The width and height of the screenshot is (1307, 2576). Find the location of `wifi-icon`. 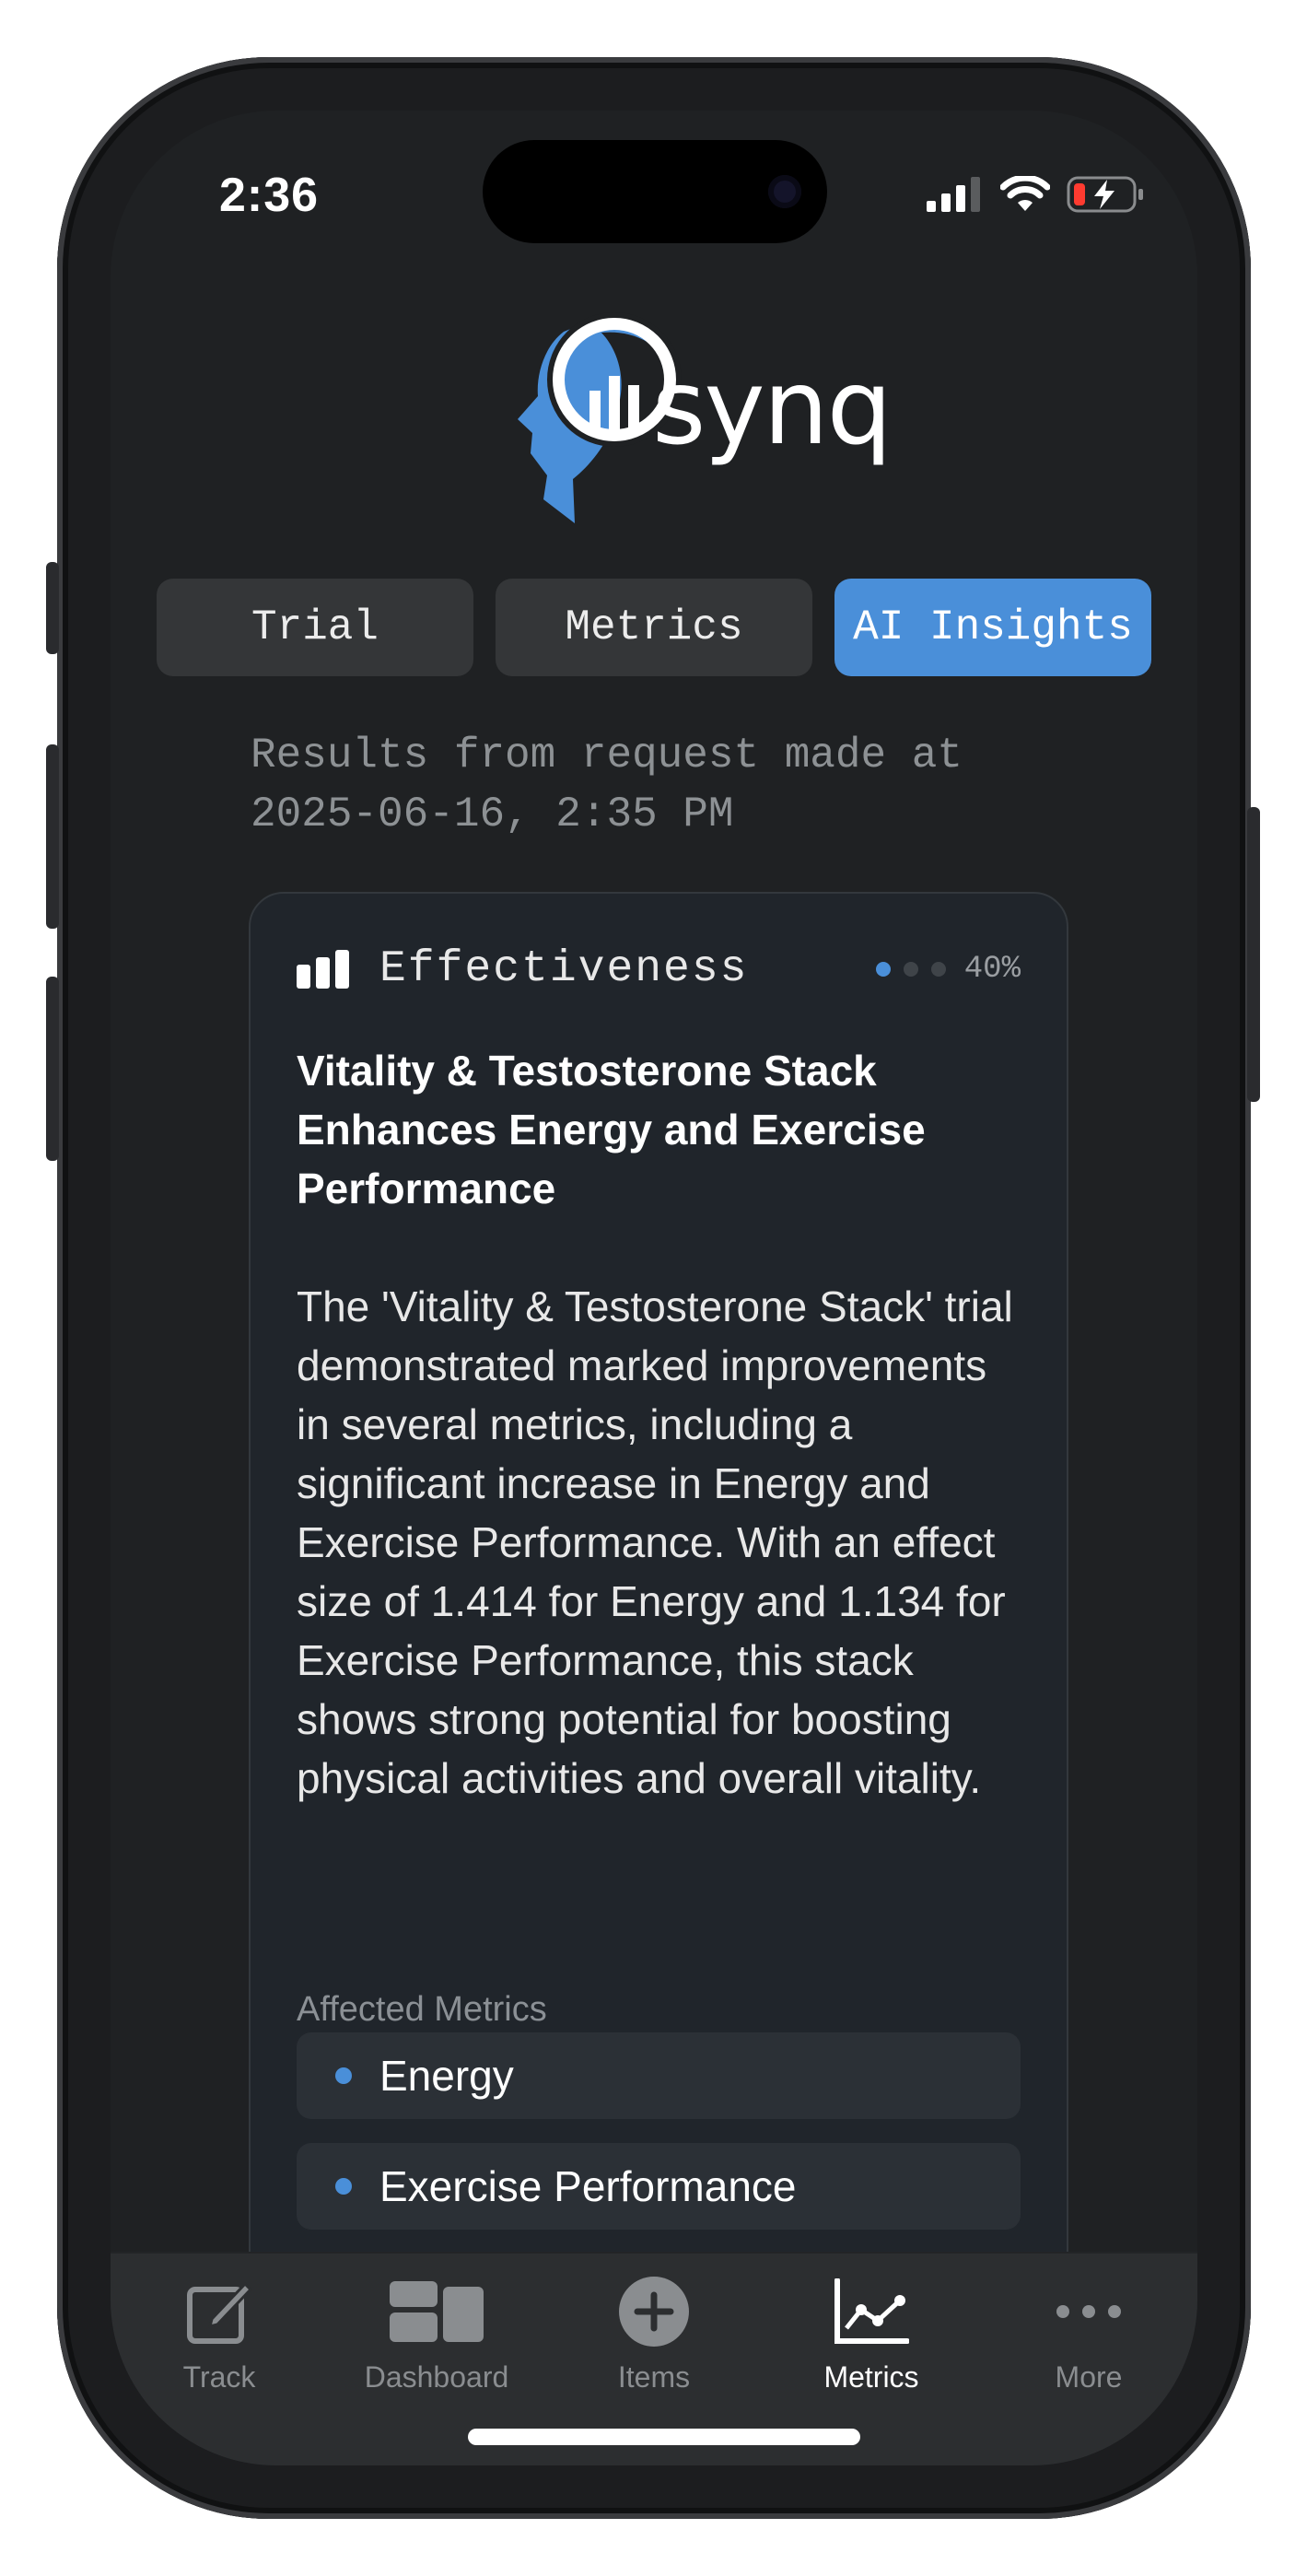

wifi-icon is located at coordinates (1025, 193).